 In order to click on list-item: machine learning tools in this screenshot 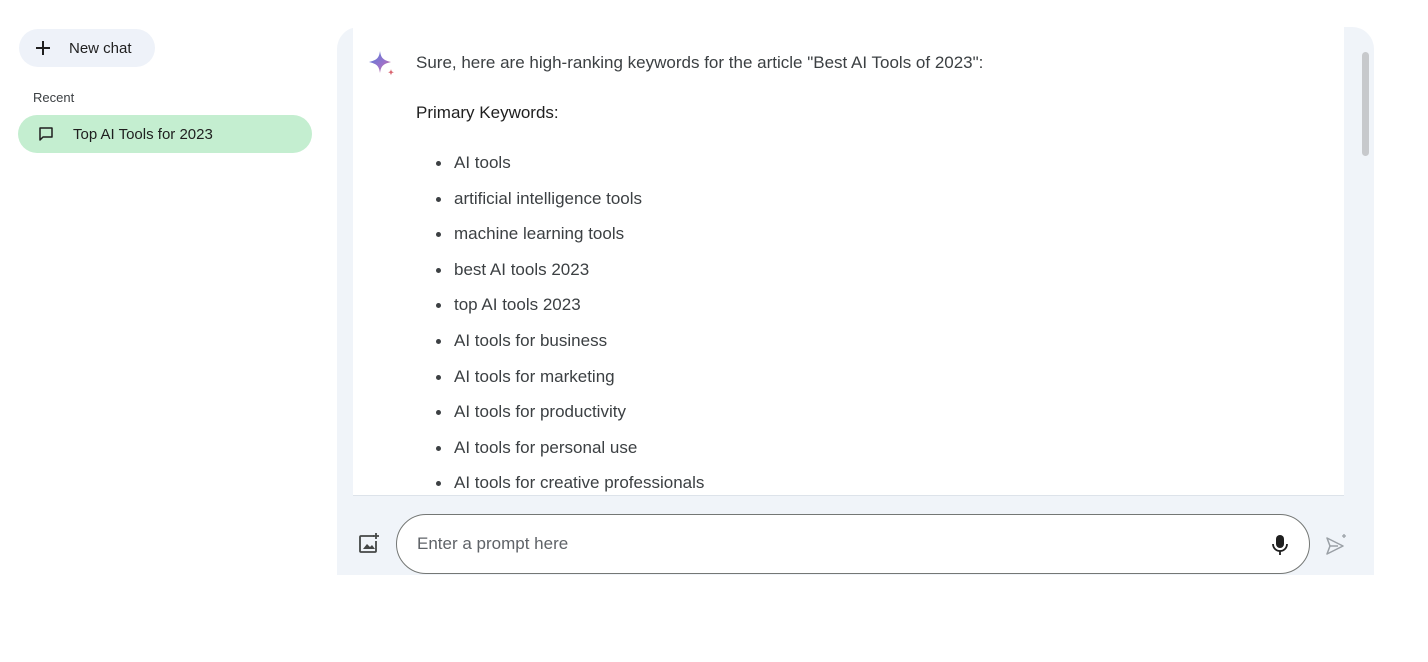, I will do `click(560, 234)`.